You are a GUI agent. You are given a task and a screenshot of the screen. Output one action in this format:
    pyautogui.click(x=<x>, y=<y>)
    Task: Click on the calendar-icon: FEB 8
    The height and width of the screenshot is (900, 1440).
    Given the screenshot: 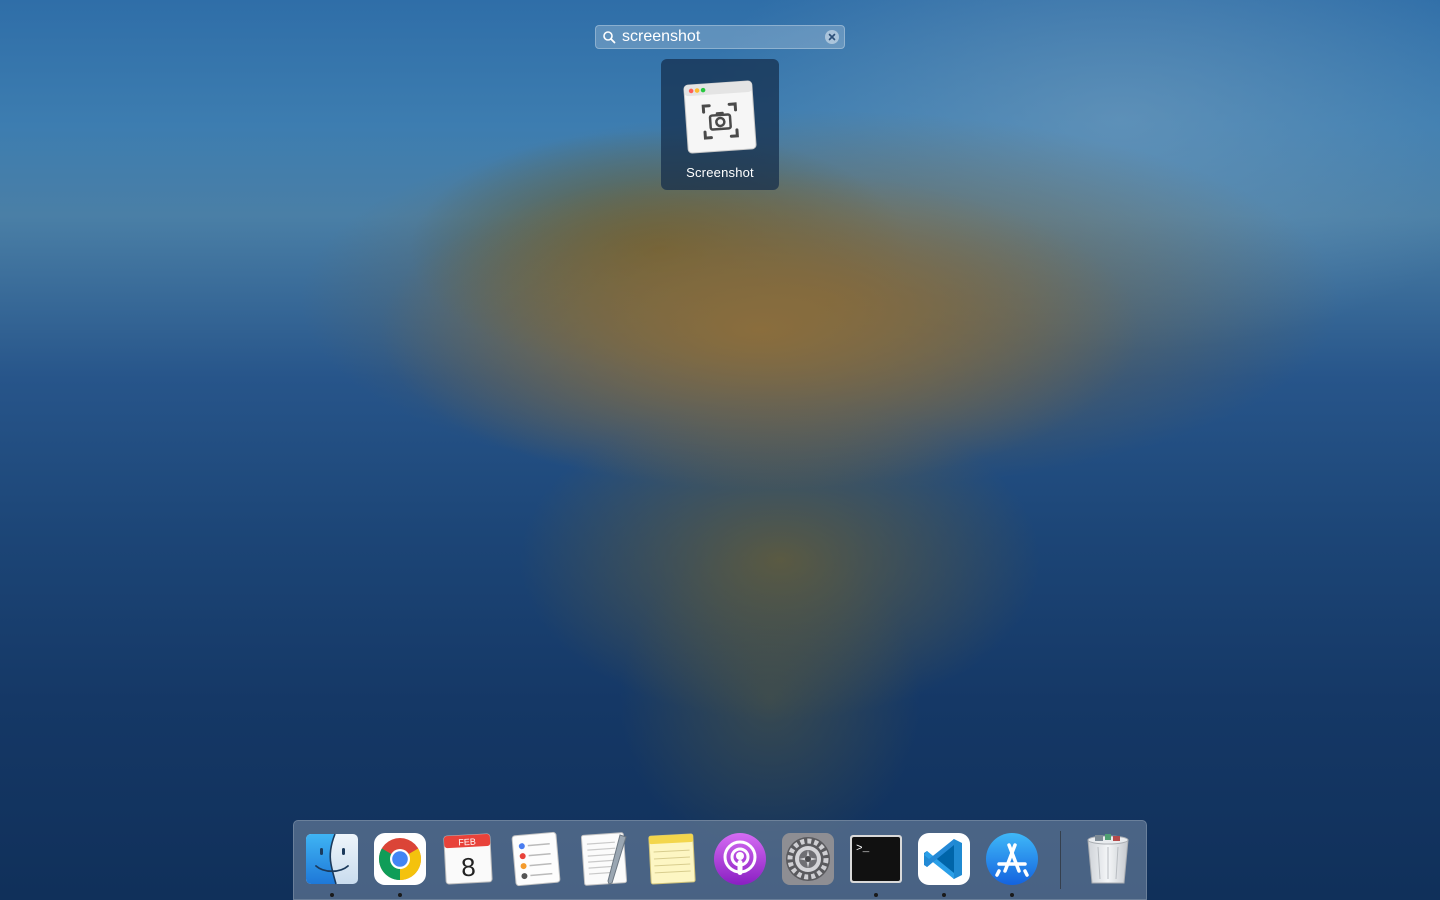 What is the action you would take?
    pyautogui.click(x=468, y=859)
    